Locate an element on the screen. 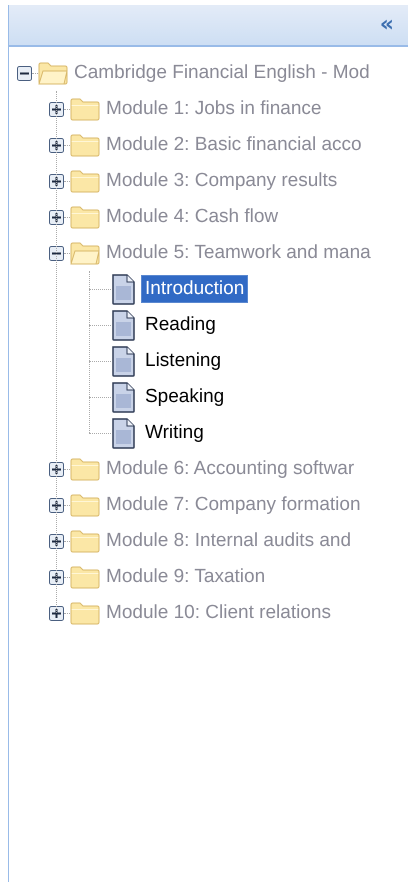 The image size is (408, 882). tree-item: Introduction is located at coordinates (194, 289).